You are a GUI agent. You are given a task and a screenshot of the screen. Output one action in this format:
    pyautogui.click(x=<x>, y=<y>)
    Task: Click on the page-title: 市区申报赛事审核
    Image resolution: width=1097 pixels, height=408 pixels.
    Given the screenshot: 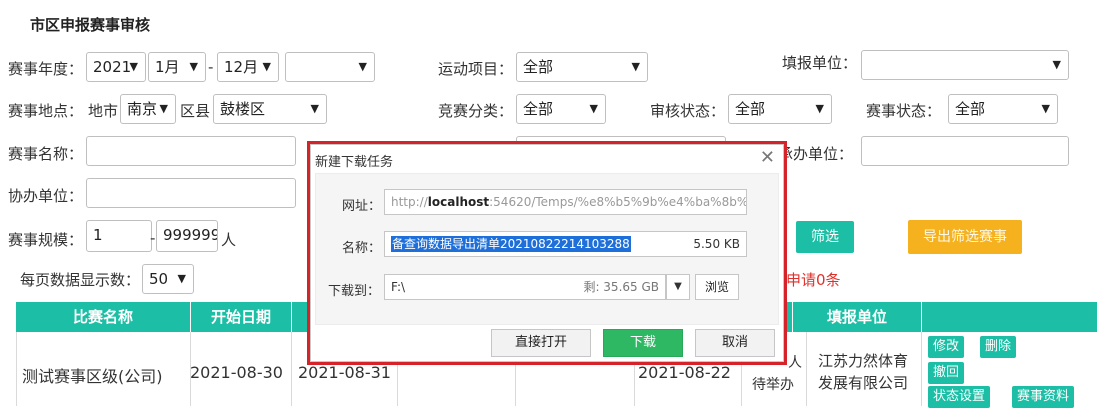 What is the action you would take?
    pyautogui.click(x=90, y=25)
    